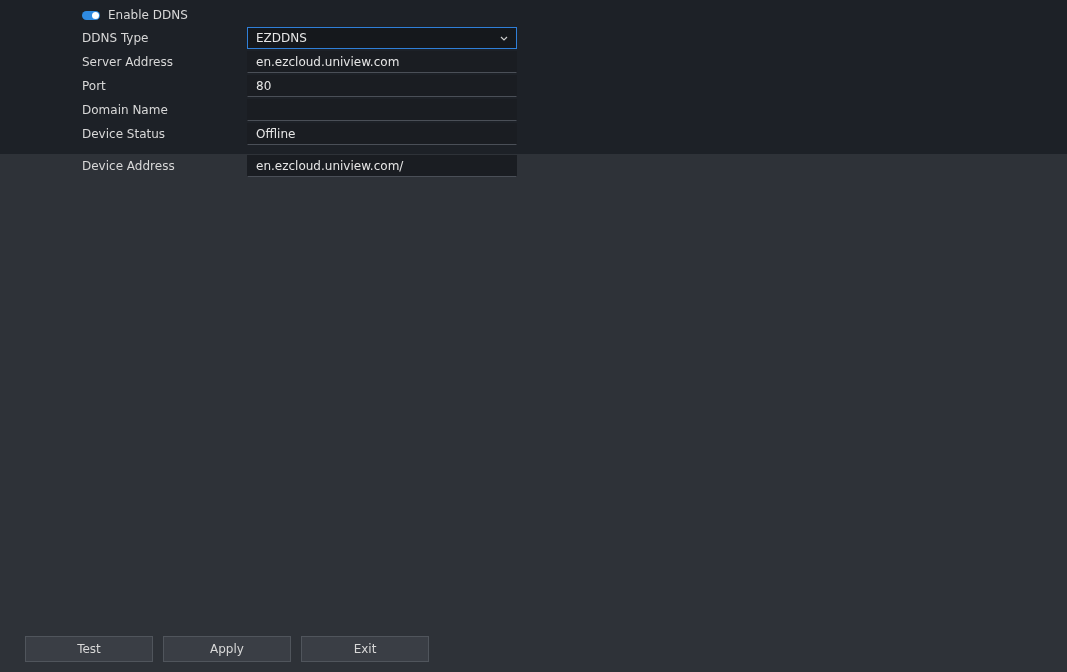  Describe the element at coordinates (365, 649) in the screenshot. I see `action-button: Exit` at that location.